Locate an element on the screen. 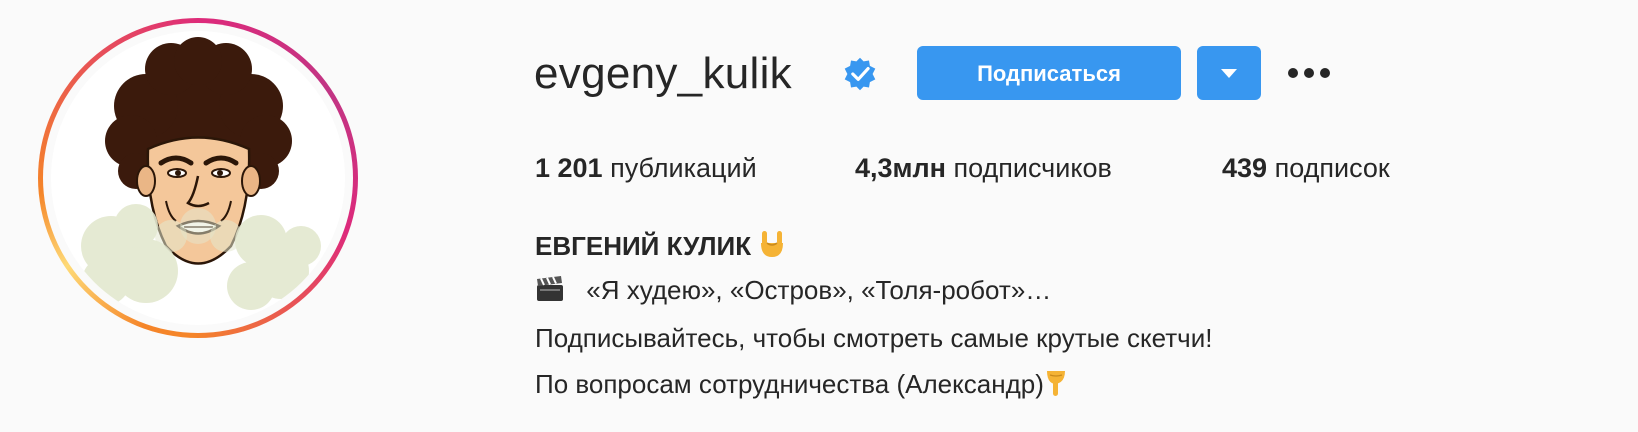 The height and width of the screenshot is (432, 1638). rock-on-hand-icon is located at coordinates (772, 244).